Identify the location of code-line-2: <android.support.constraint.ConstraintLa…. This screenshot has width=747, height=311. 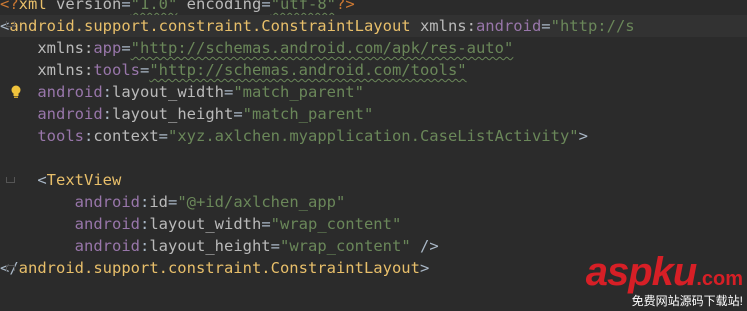
(373, 26).